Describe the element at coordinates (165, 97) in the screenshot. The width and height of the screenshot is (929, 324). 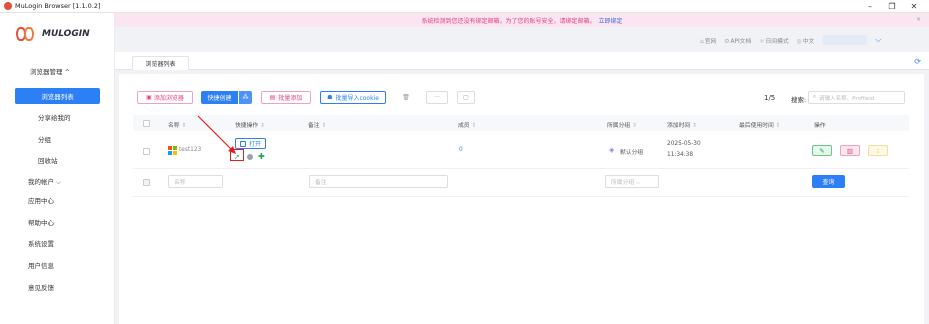
I see `add-browser-button: ▣ 添加浏览器` at that location.